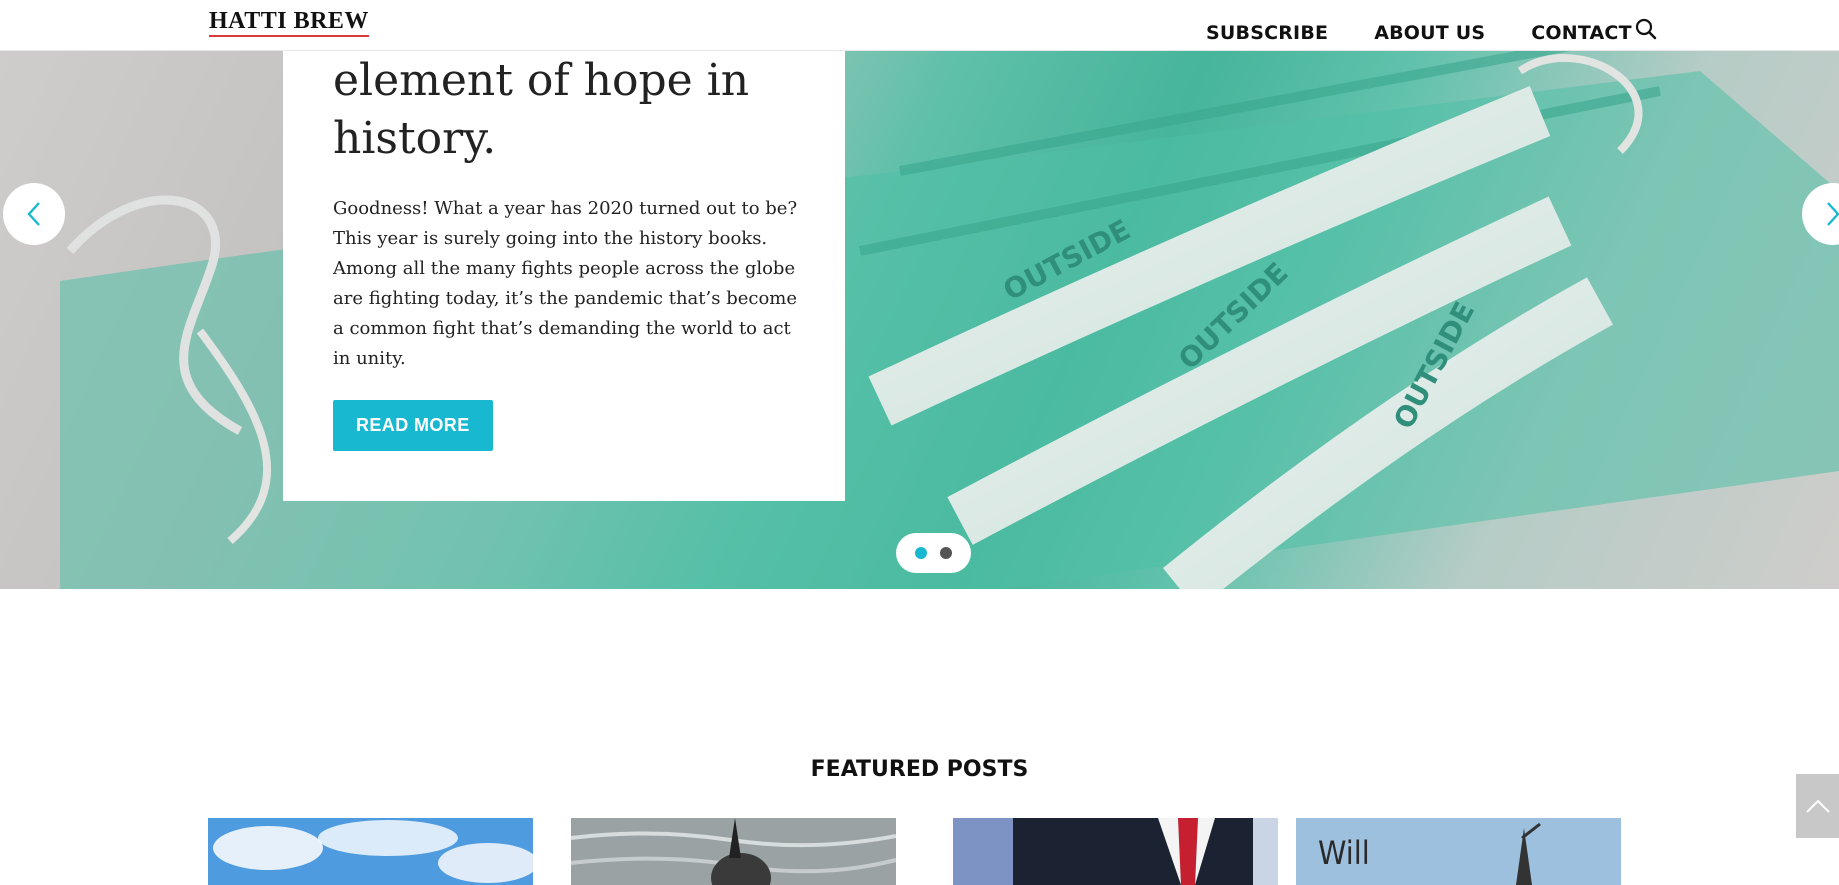  Describe the element at coordinates (415, 138) in the screenshot. I see `hero-title-line: history.` at that location.